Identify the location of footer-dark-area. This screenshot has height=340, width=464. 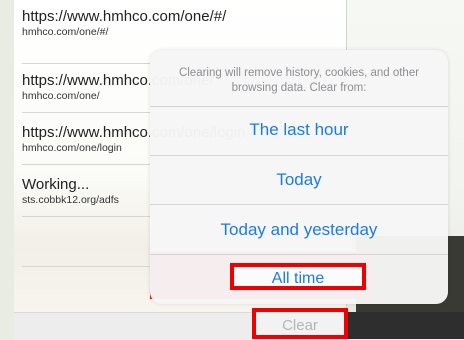
(402, 325).